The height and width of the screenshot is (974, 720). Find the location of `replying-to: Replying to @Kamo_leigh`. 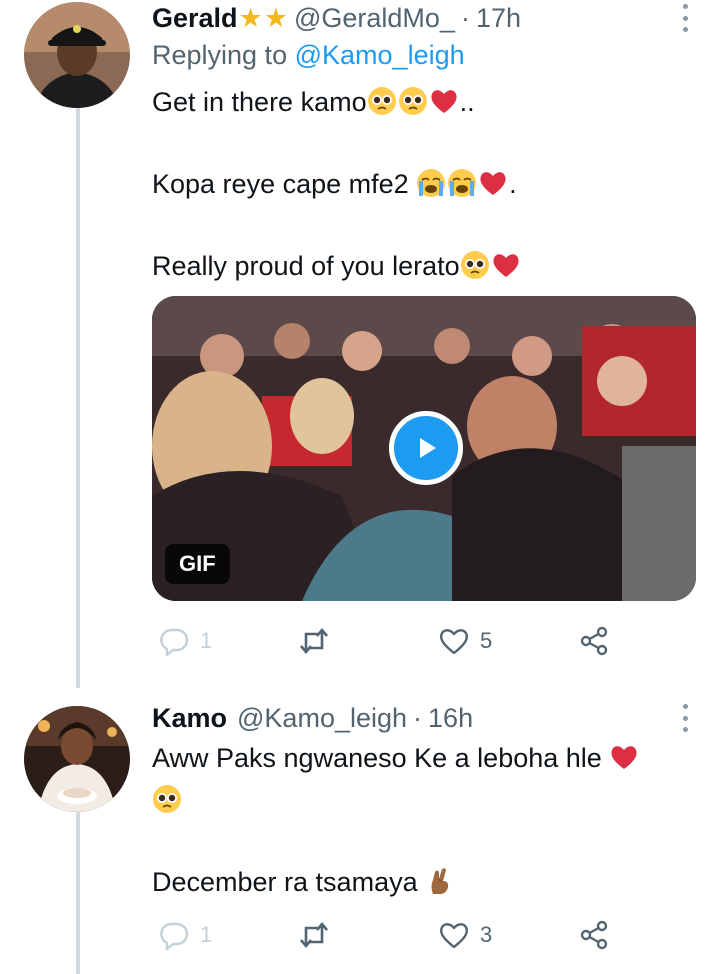

replying-to: Replying to @Kamo_leigh is located at coordinates (424, 57).